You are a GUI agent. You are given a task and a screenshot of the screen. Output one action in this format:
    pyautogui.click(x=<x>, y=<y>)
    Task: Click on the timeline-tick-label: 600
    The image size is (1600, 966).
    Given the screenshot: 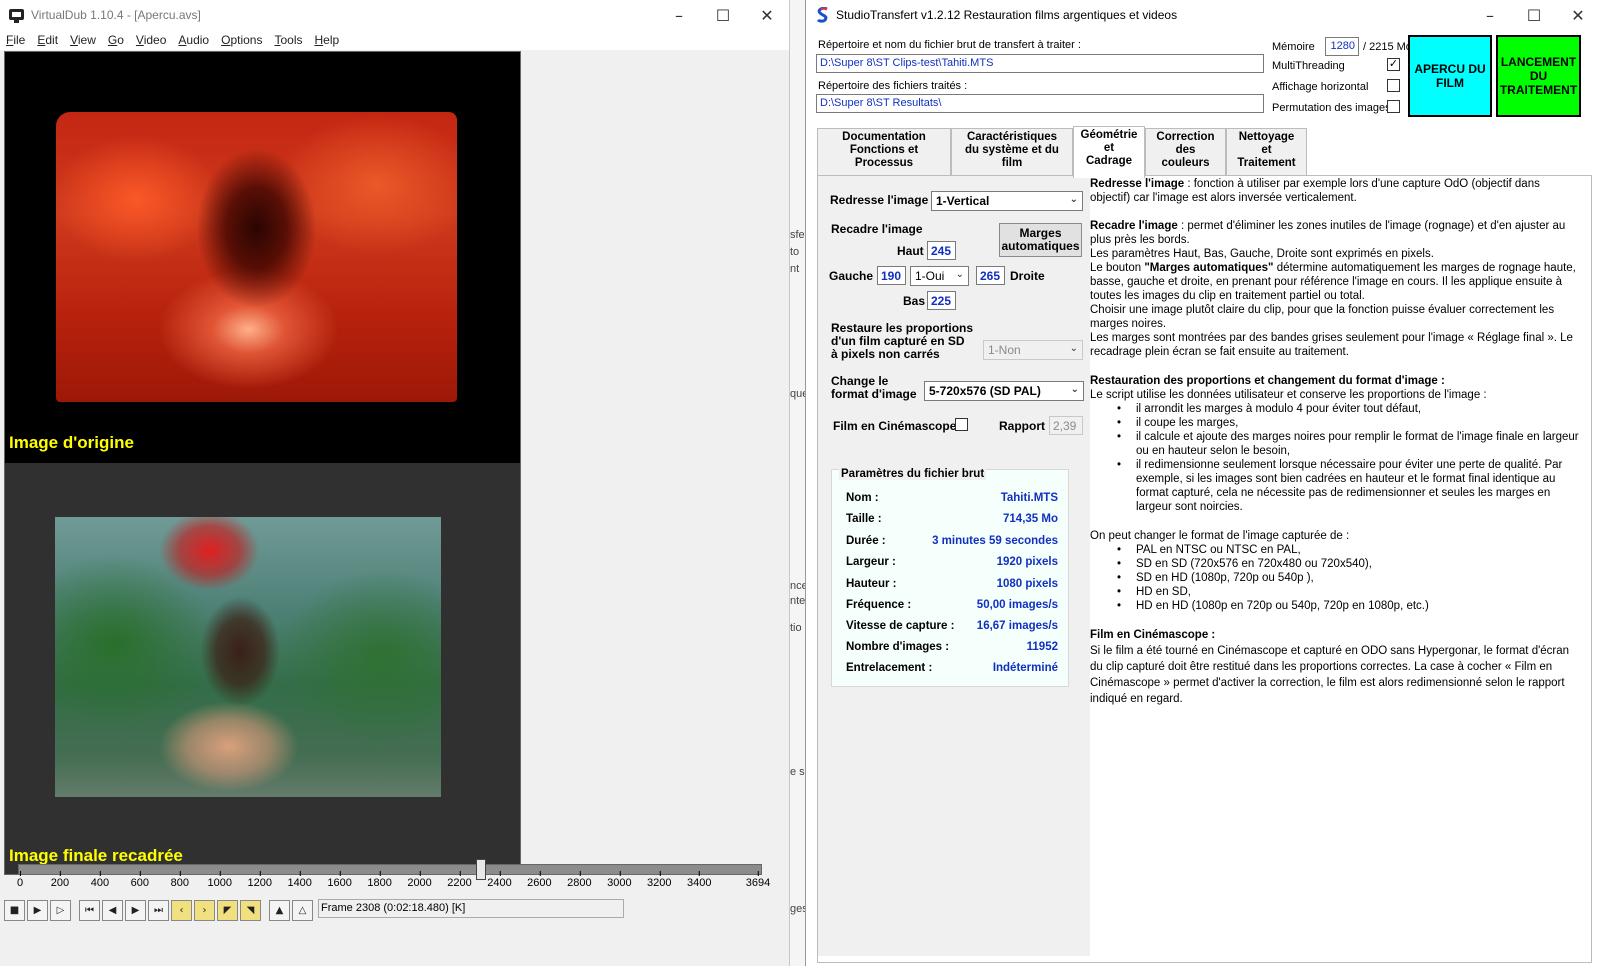 What is the action you would take?
    pyautogui.click(x=140, y=880)
    